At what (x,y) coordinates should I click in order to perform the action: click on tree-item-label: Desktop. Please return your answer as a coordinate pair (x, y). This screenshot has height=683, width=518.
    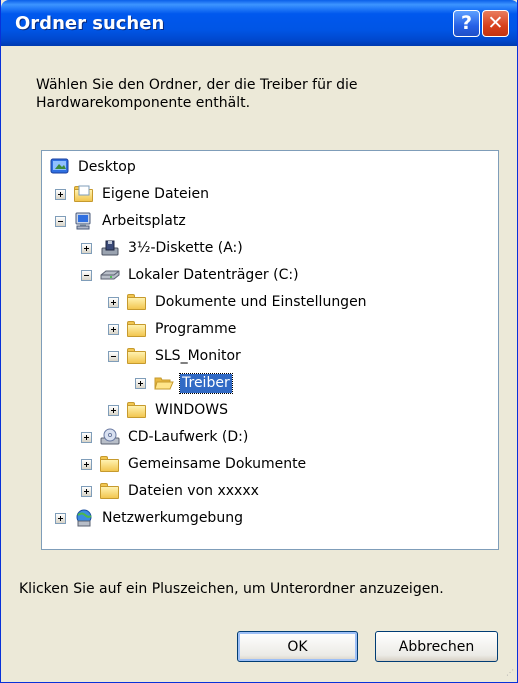
    Looking at the image, I should click on (107, 166).